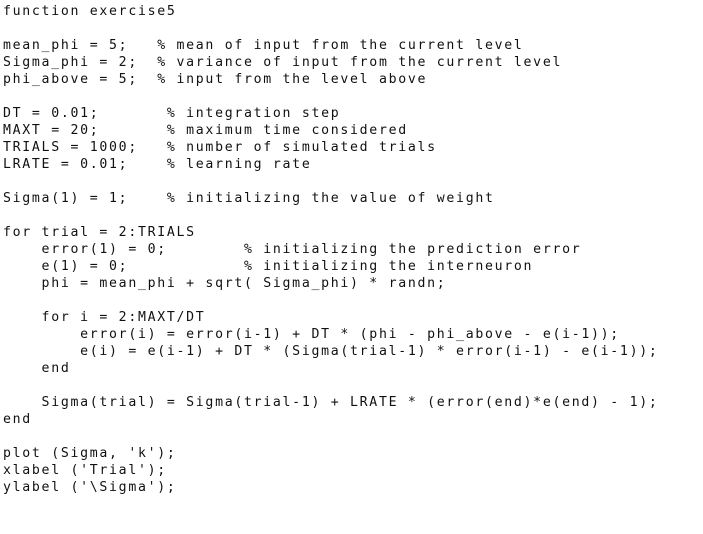 Image resolution: width=703 pixels, height=534 pixels. I want to click on code-line: DT = 0.01; % integration step, so click(172, 113).